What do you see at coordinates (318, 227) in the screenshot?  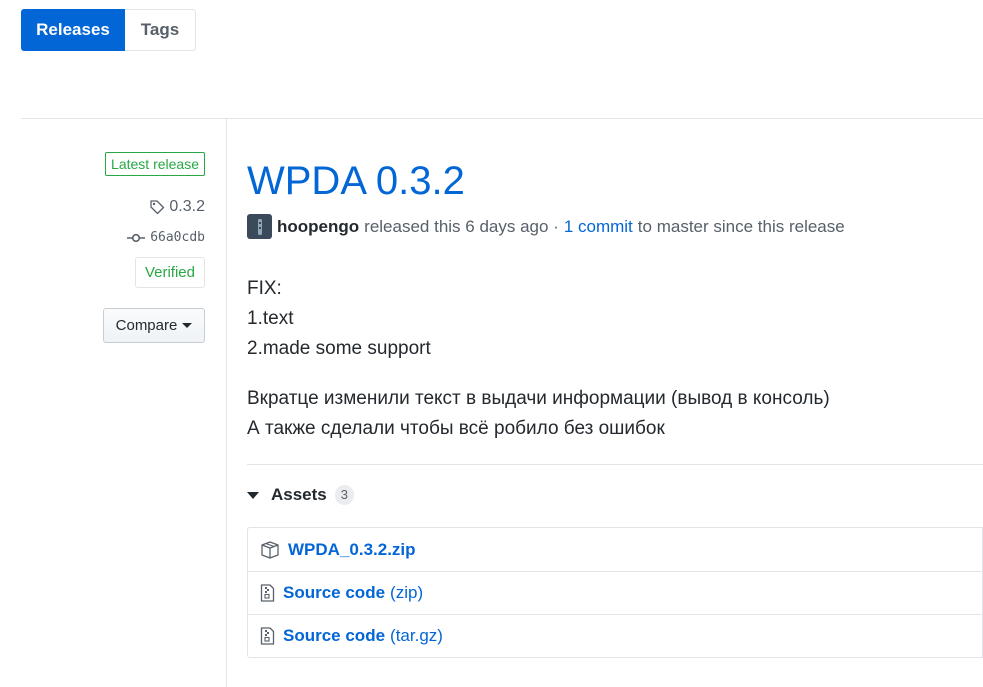 I see `author-link: hoopengo` at bounding box center [318, 227].